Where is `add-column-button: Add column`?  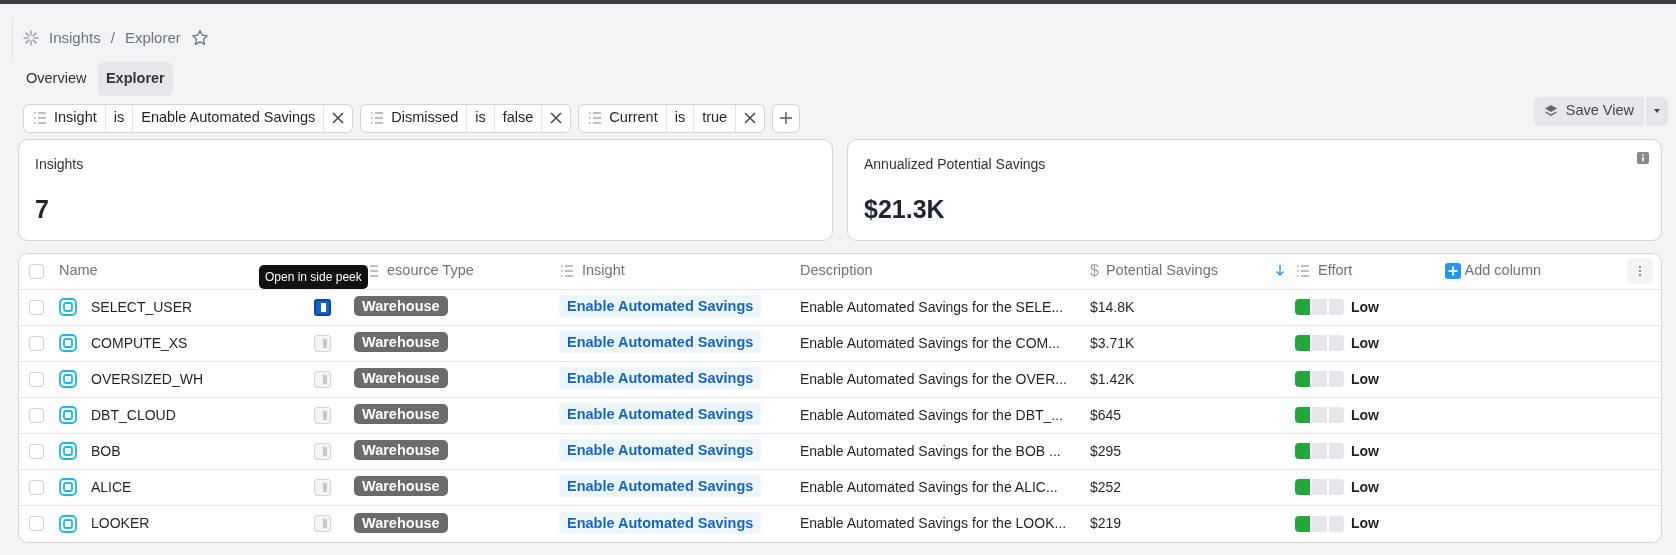 add-column-button: Add column is located at coordinates (1493, 271).